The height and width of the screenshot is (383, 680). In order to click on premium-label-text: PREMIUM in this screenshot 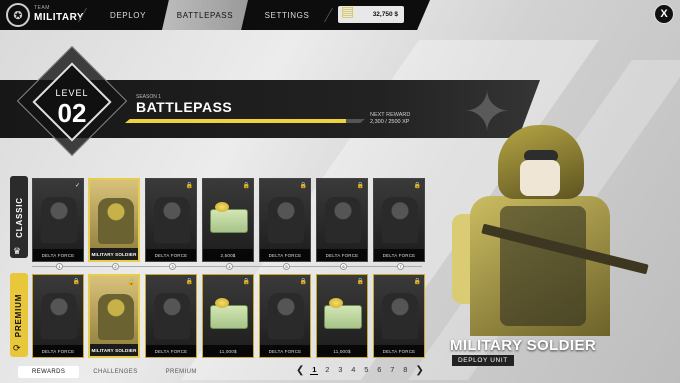, I will do `click(19, 315)`.